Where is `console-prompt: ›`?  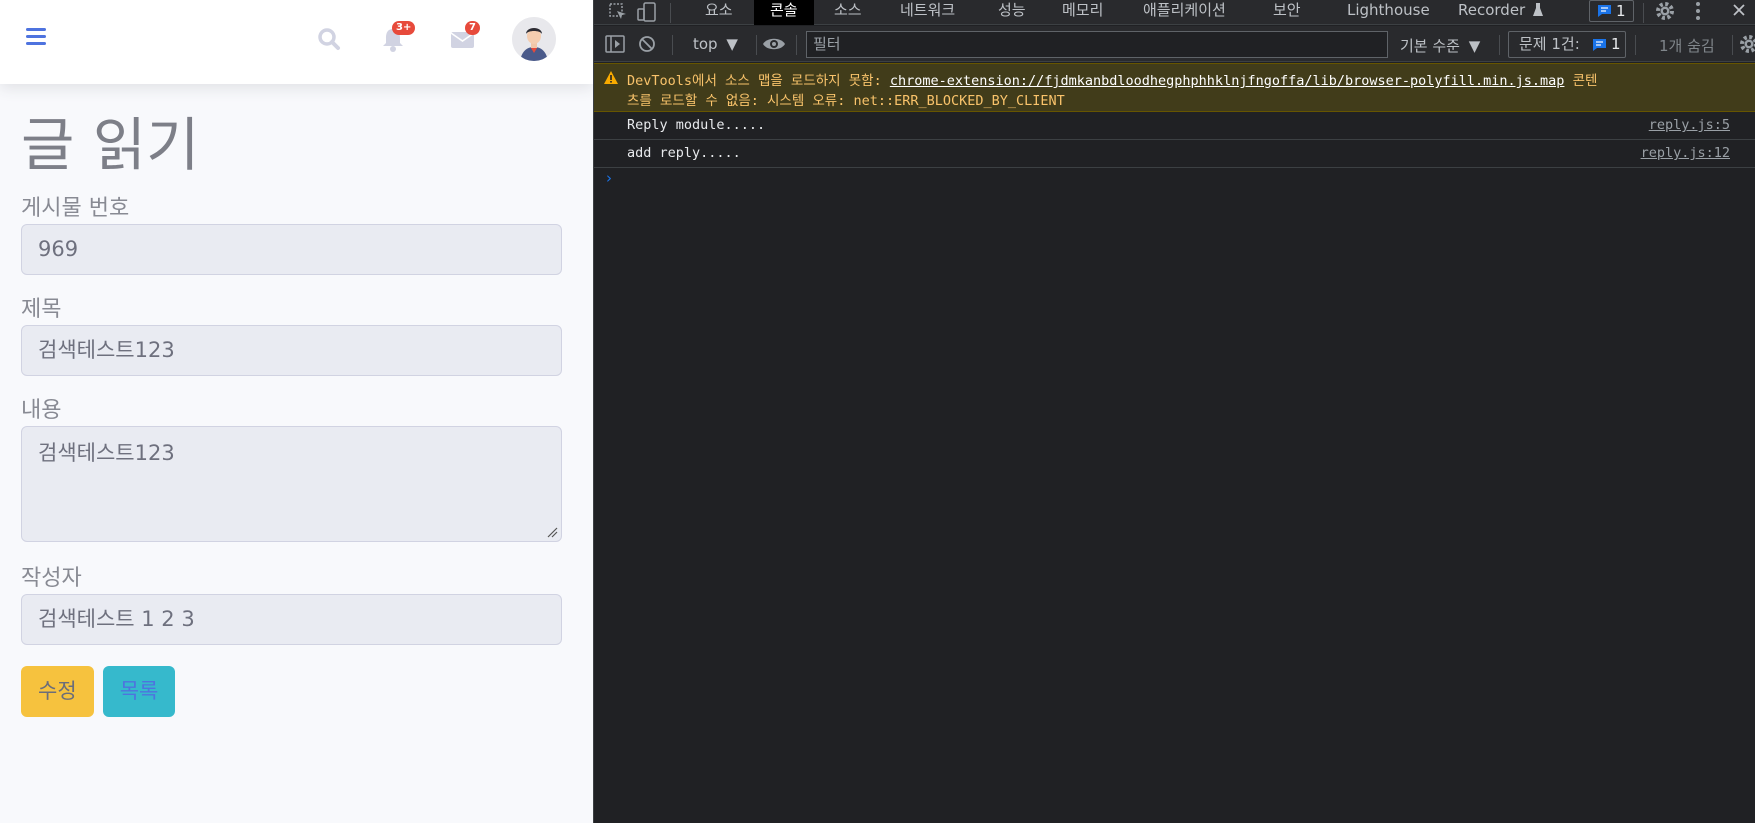
console-prompt: › is located at coordinates (1174, 180).